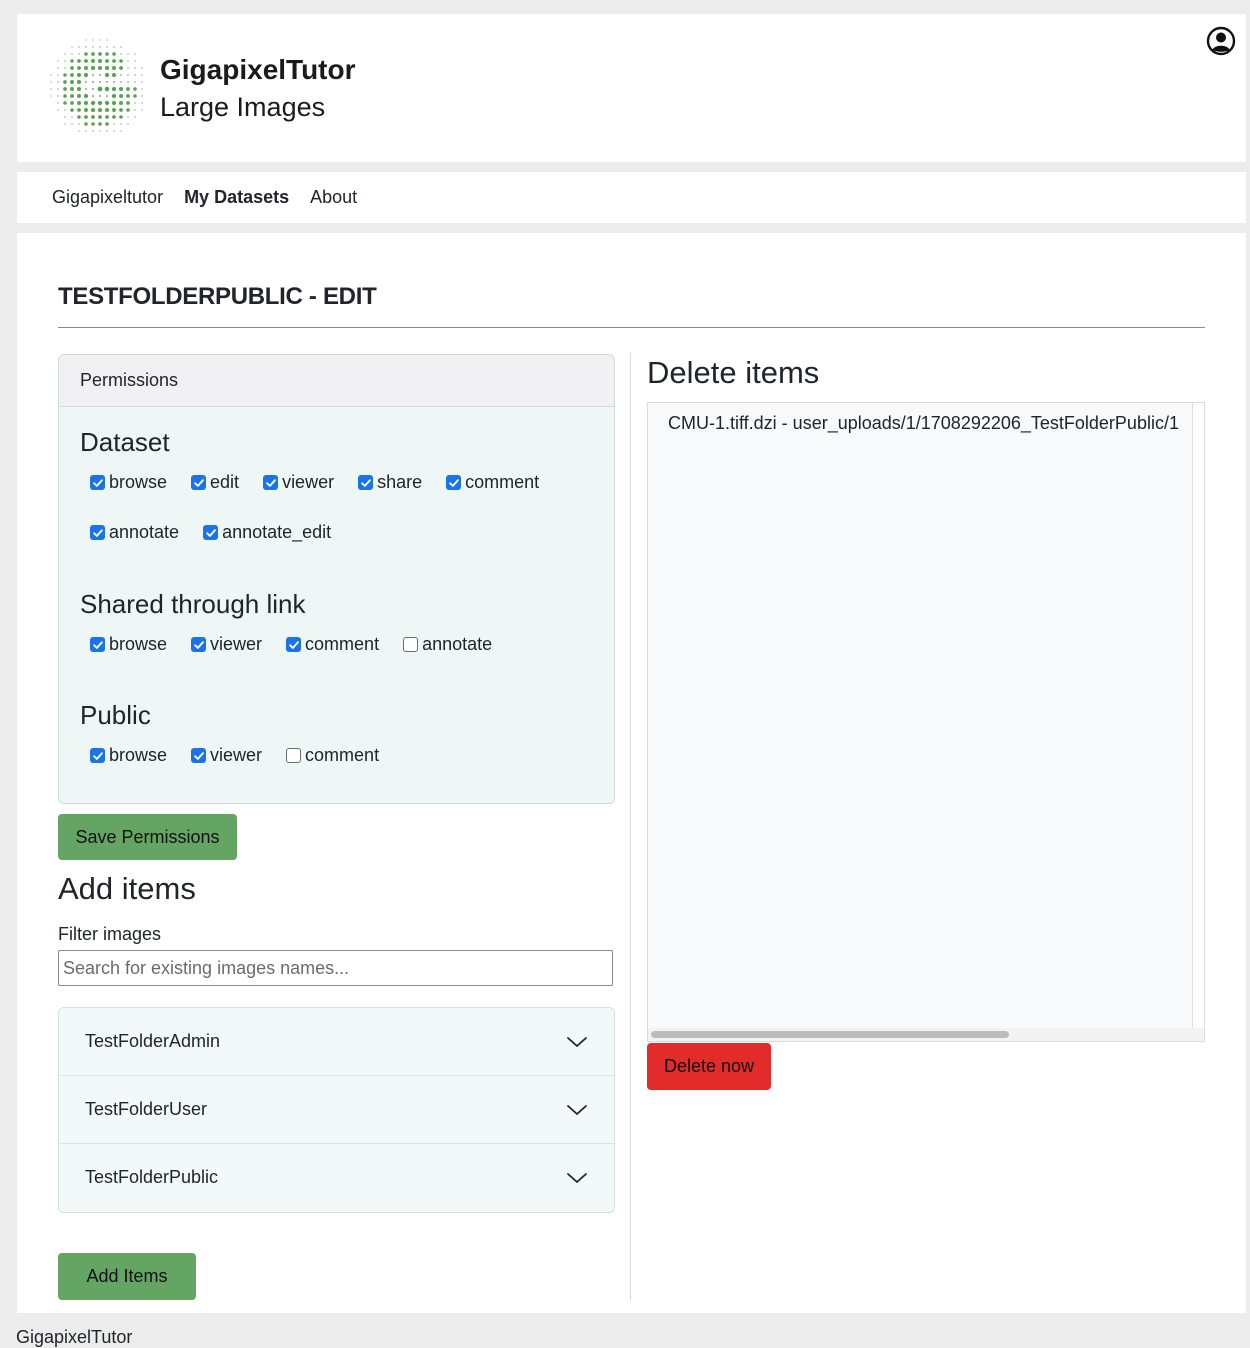 The height and width of the screenshot is (1348, 1250). I want to click on public-section-title: Public, so click(115, 715).